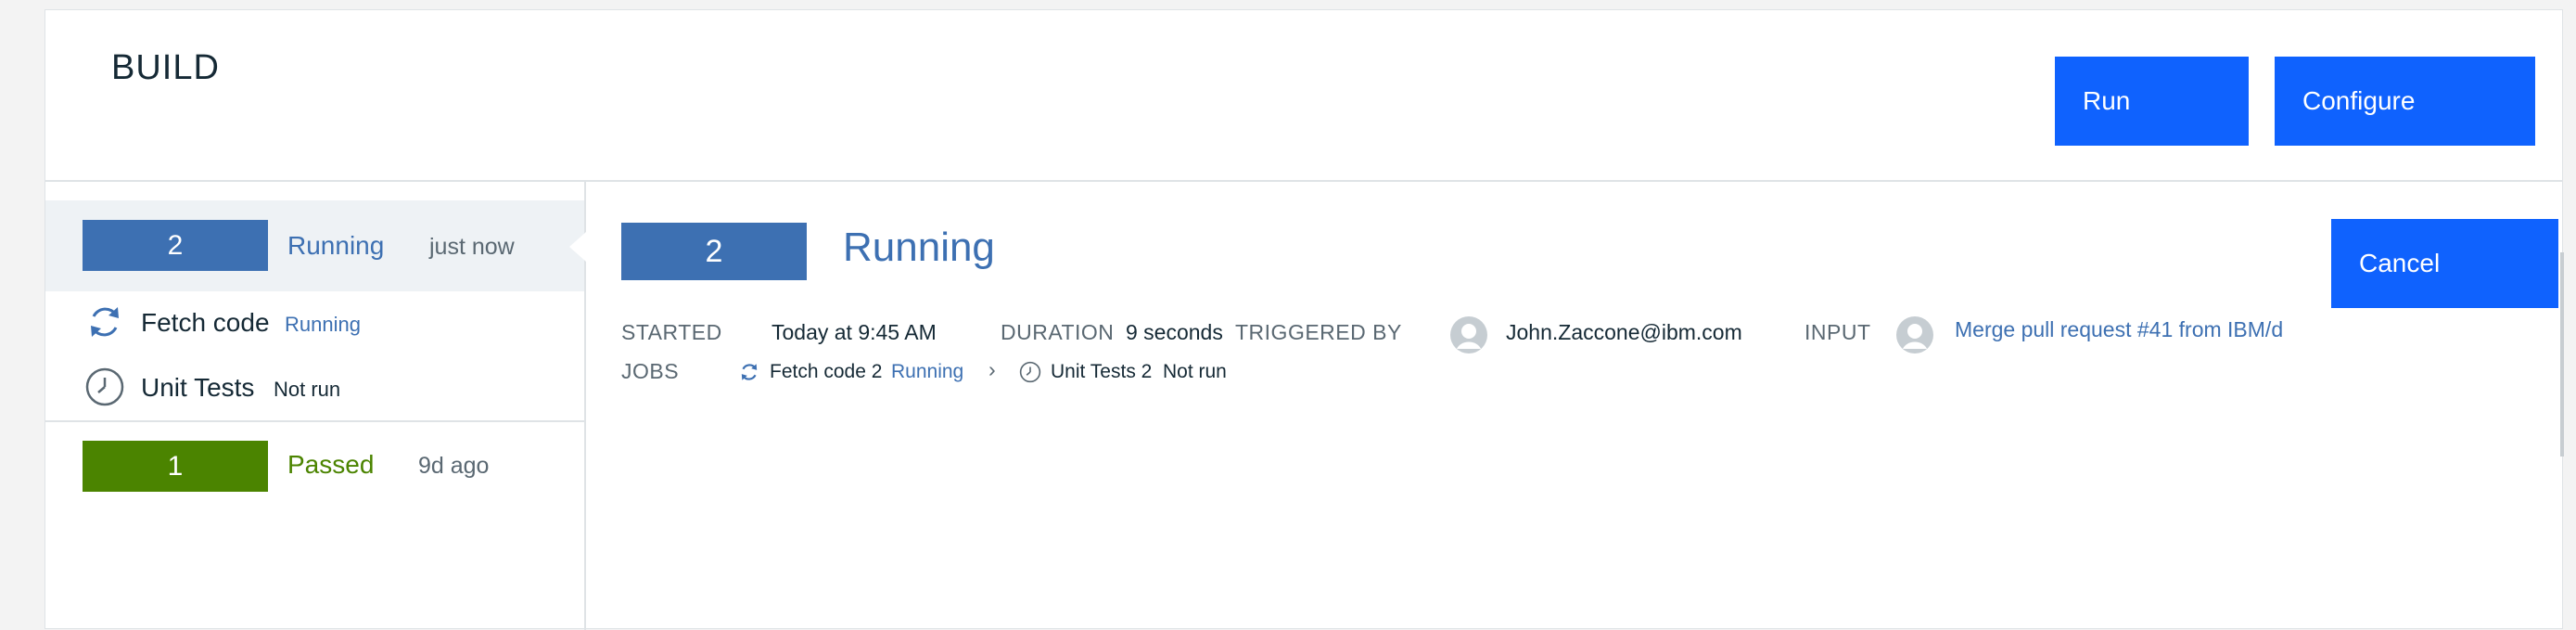  Describe the element at coordinates (919, 247) in the screenshot. I see `build-status-title: Running` at that location.